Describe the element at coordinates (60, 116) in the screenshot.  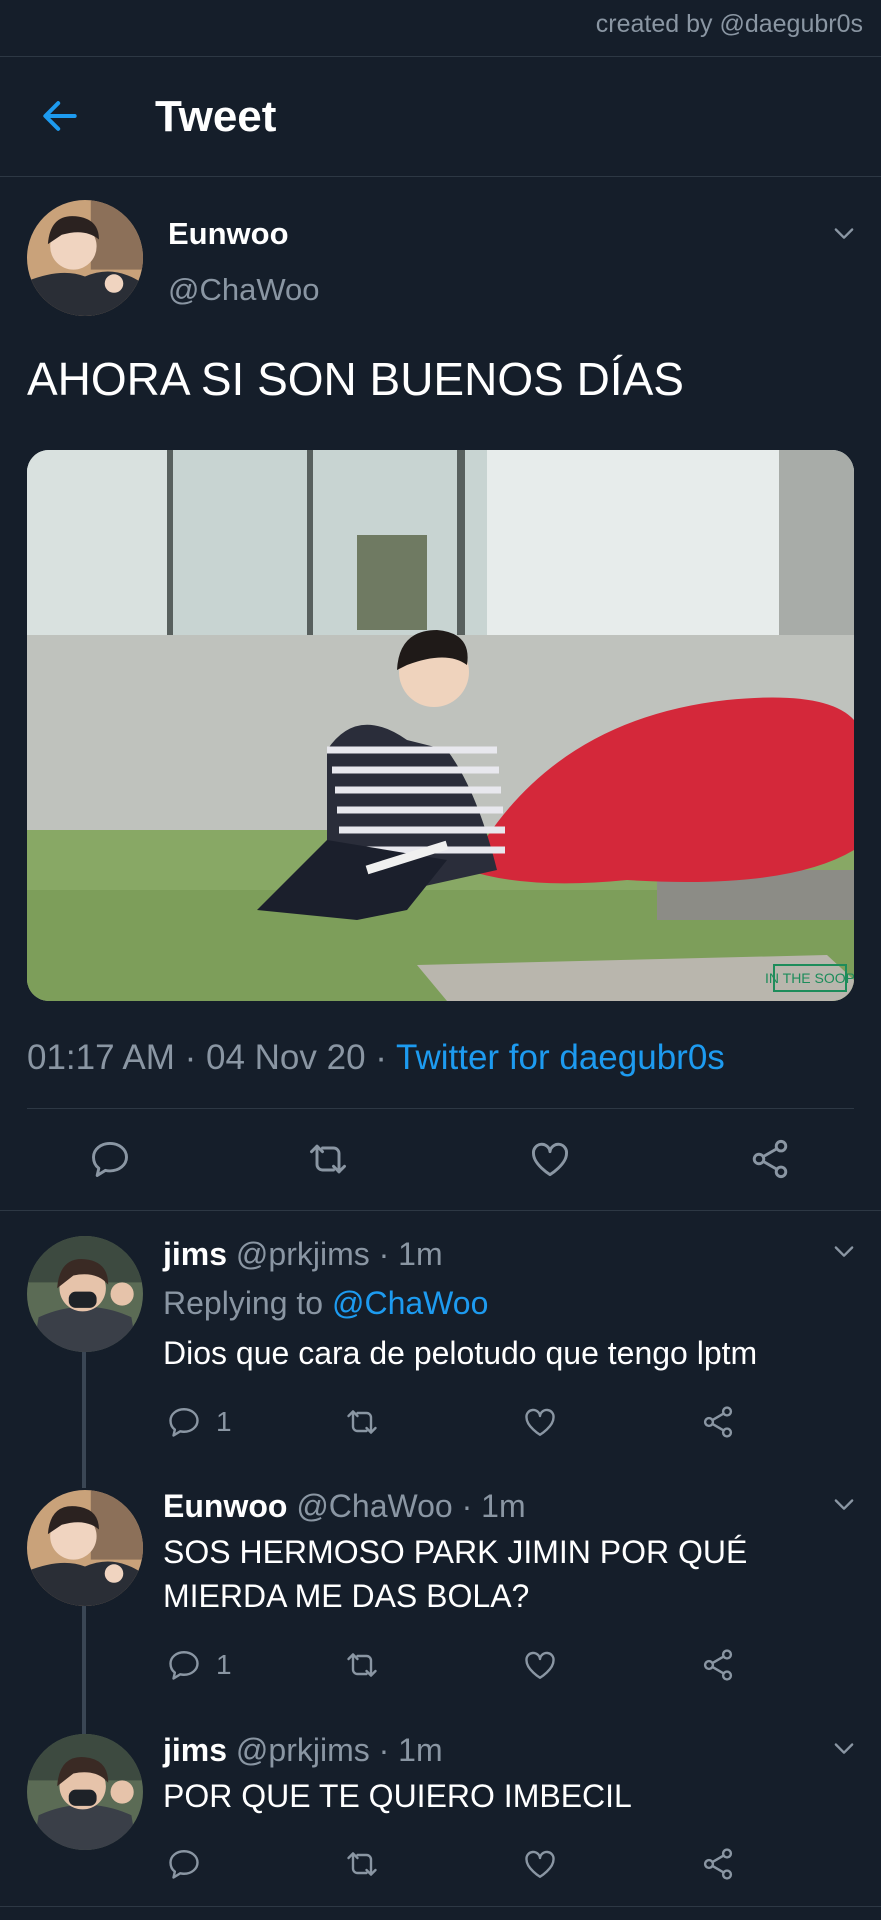
I see `back-arrow-icon` at that location.